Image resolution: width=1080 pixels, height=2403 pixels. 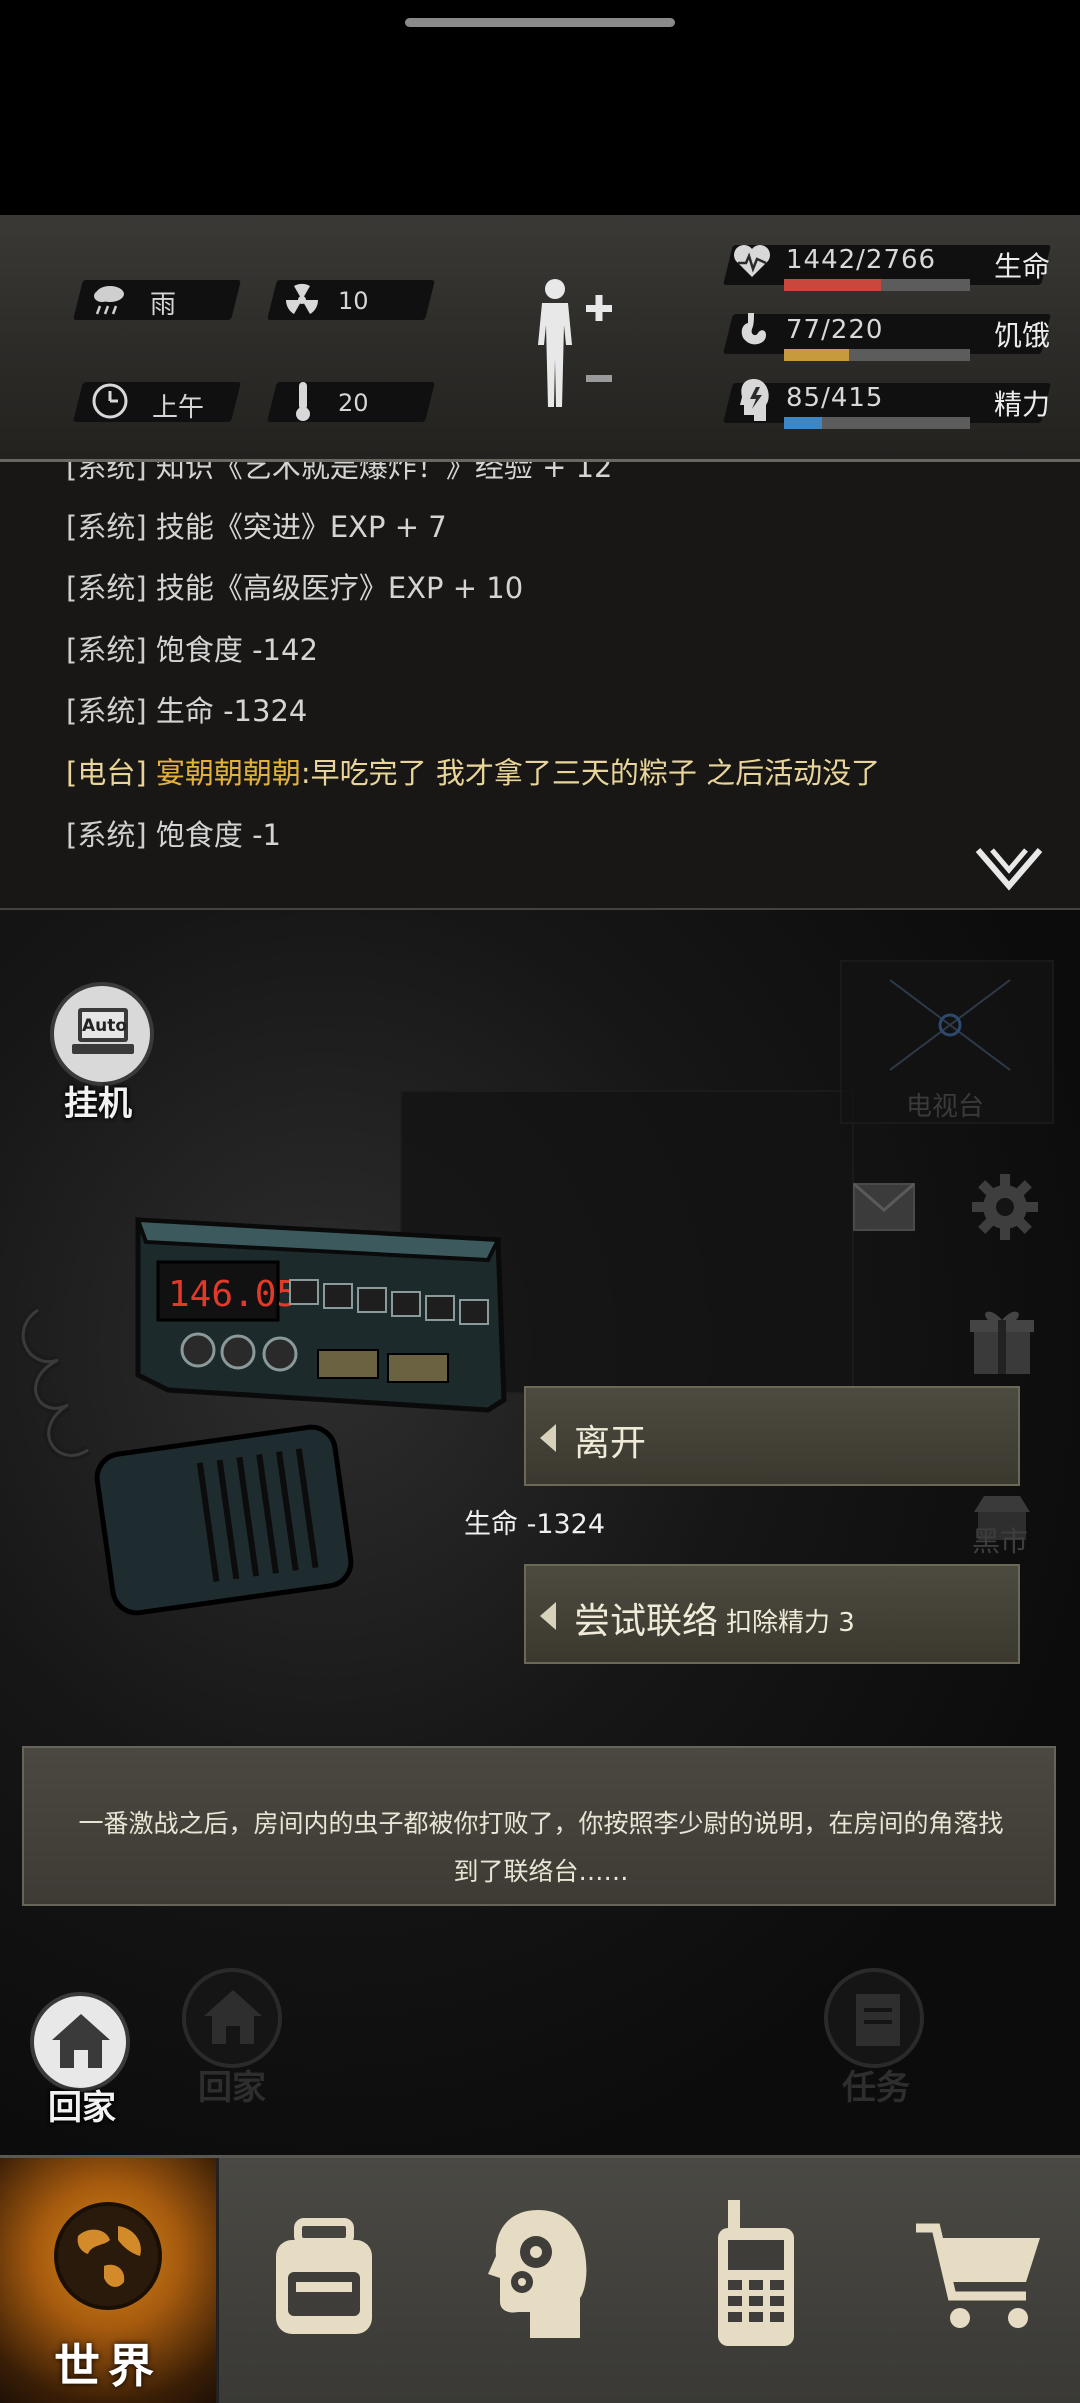 What do you see at coordinates (232, 2088) in the screenshot?
I see `home-ghost-label: 回家` at bounding box center [232, 2088].